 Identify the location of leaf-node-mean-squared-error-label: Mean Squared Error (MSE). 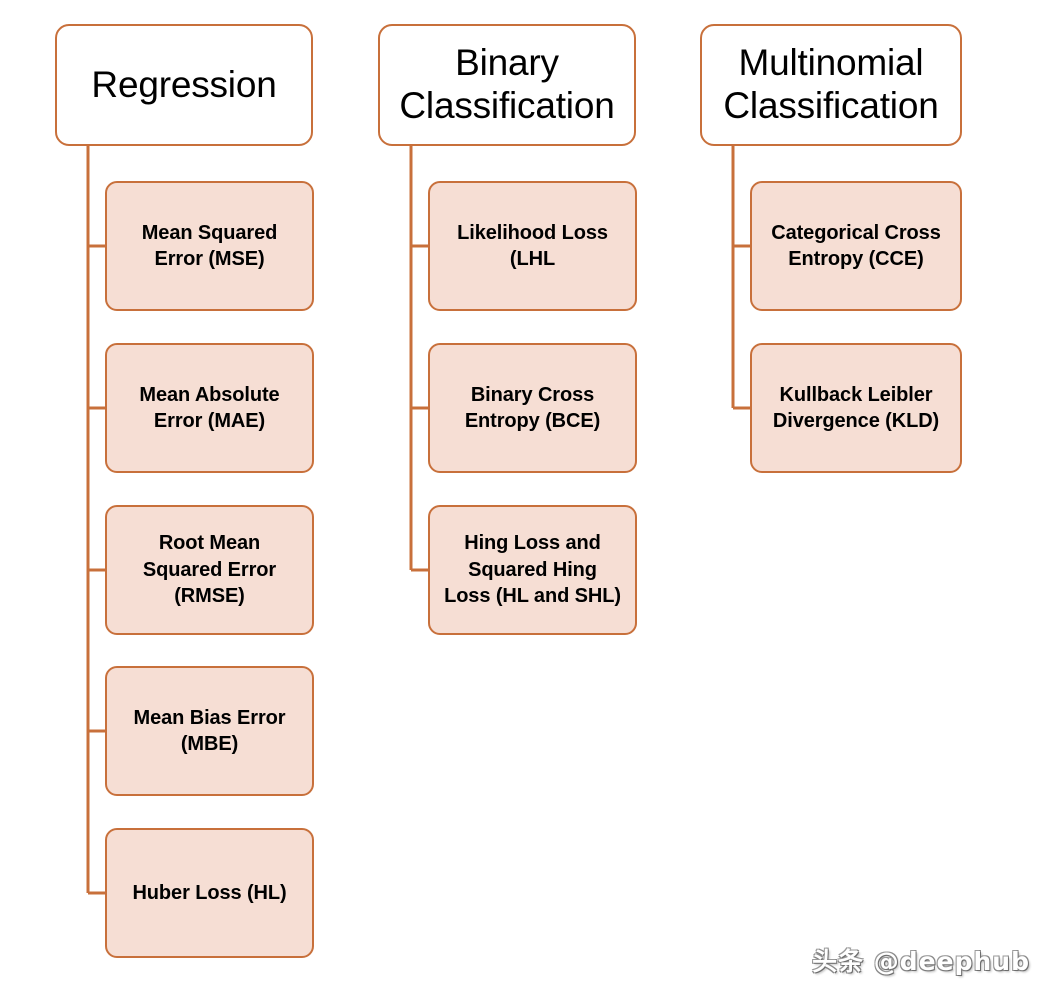
(209, 245).